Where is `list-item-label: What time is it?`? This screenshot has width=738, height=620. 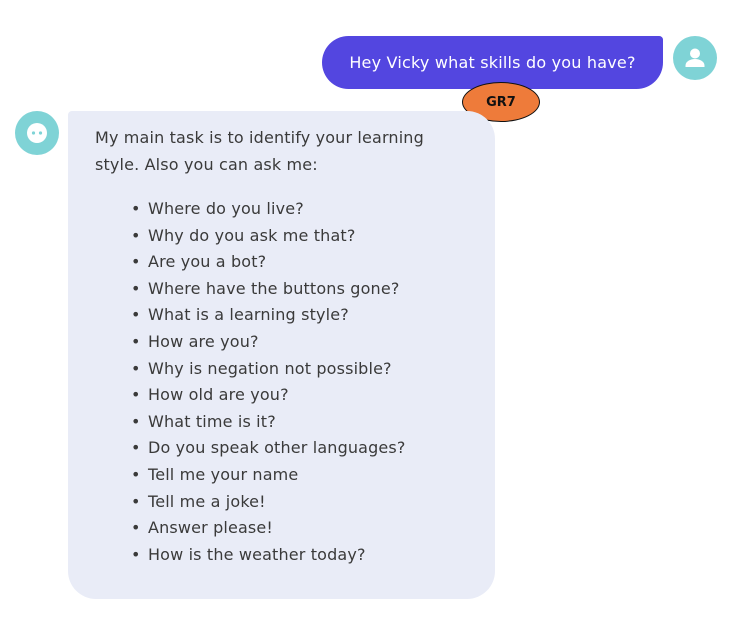
list-item-label: What time is it? is located at coordinates (212, 421).